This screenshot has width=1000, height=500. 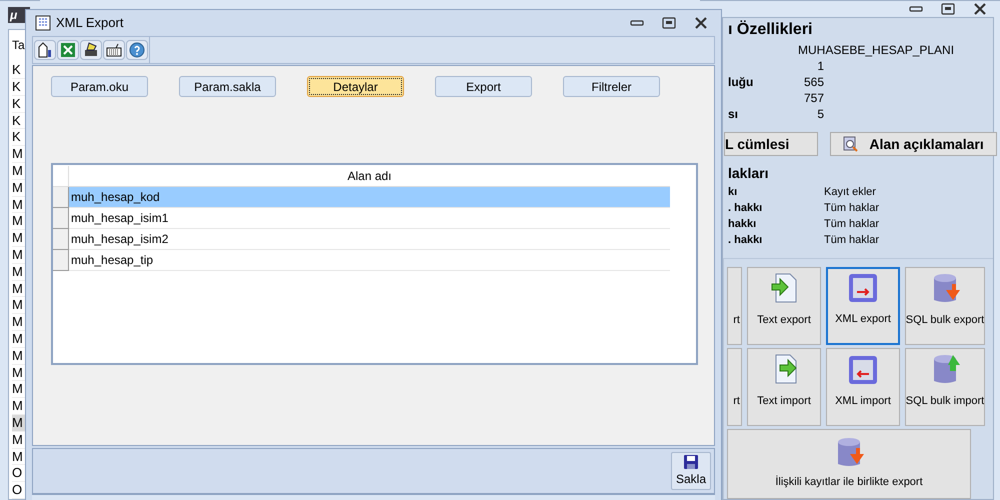 What do you see at coordinates (734, 114) in the screenshot?
I see `property-label: sı` at bounding box center [734, 114].